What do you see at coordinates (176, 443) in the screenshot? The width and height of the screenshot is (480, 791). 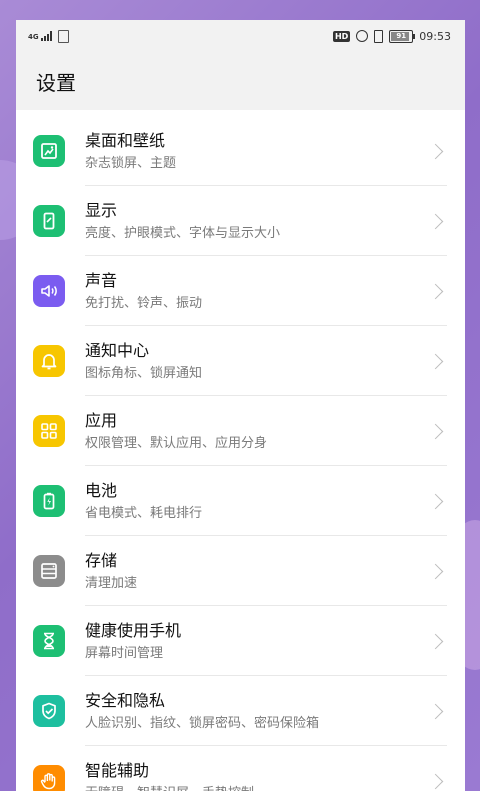 I see `settings-item-subtitle: 权限管理、默认应用、应用分身` at bounding box center [176, 443].